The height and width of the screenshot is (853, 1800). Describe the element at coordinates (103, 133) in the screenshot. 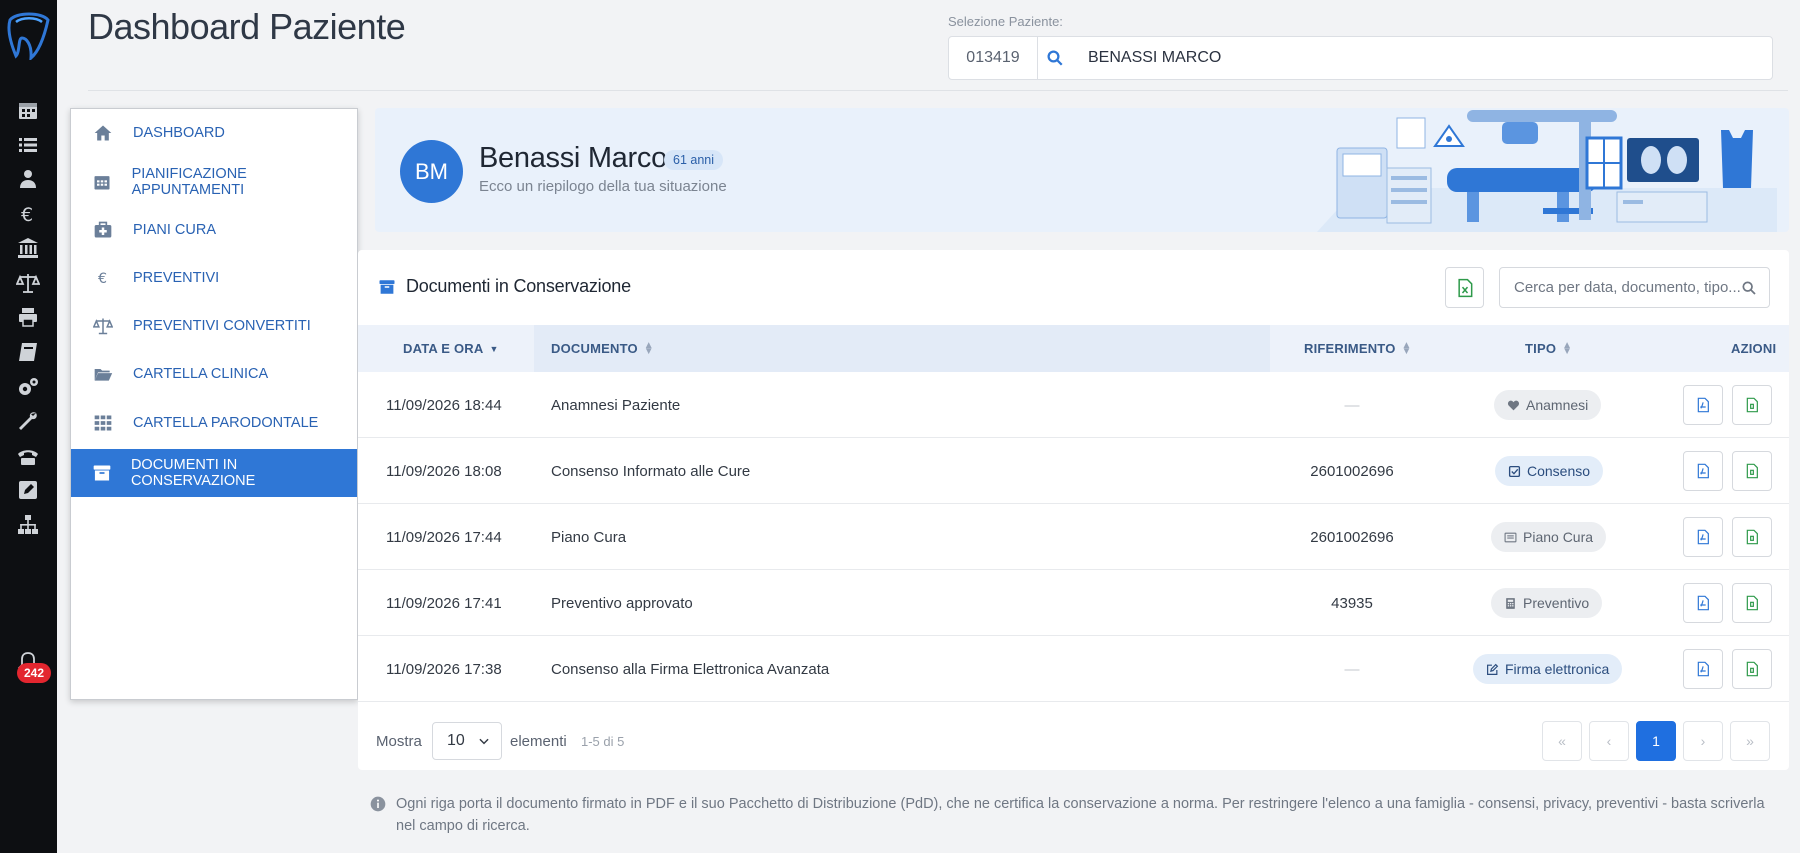

I see `home-icon` at that location.